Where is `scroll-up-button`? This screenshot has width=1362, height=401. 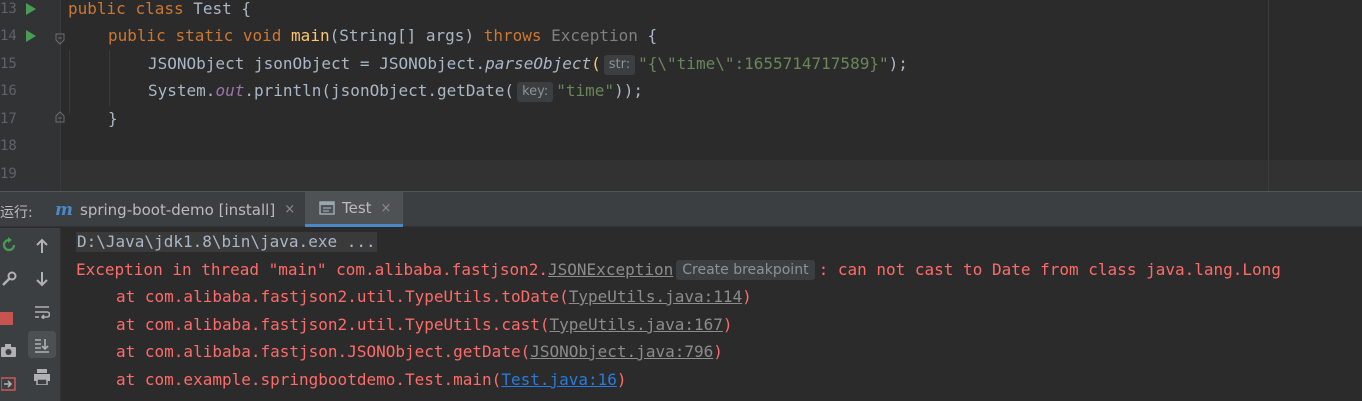
scroll-up-button is located at coordinates (42, 246).